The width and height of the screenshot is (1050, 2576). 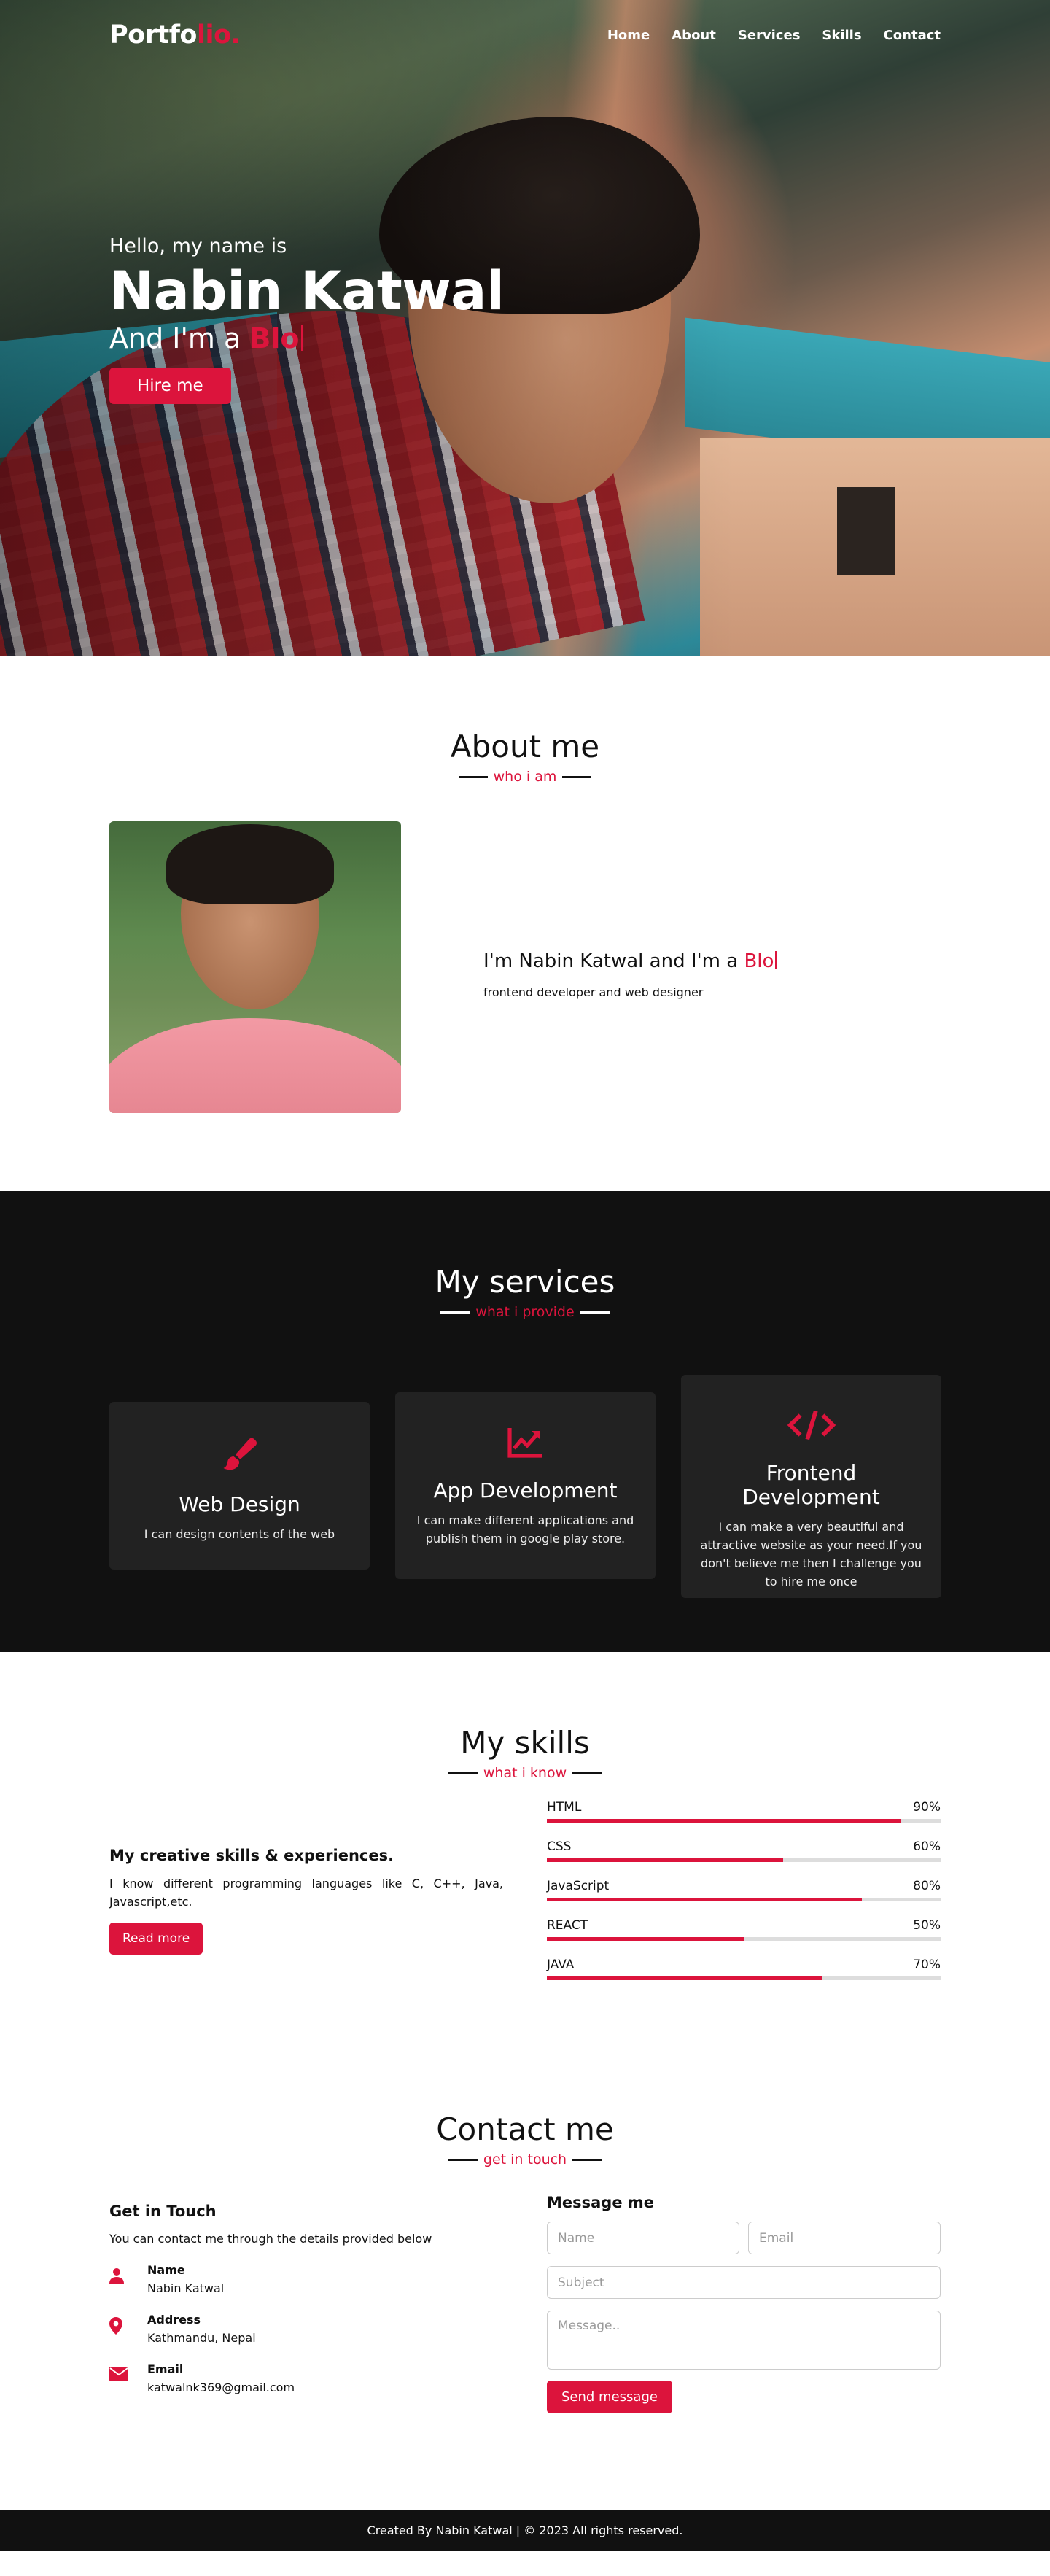 I want to click on nav-menu: Home About Services Skills Contact, so click(x=774, y=35).